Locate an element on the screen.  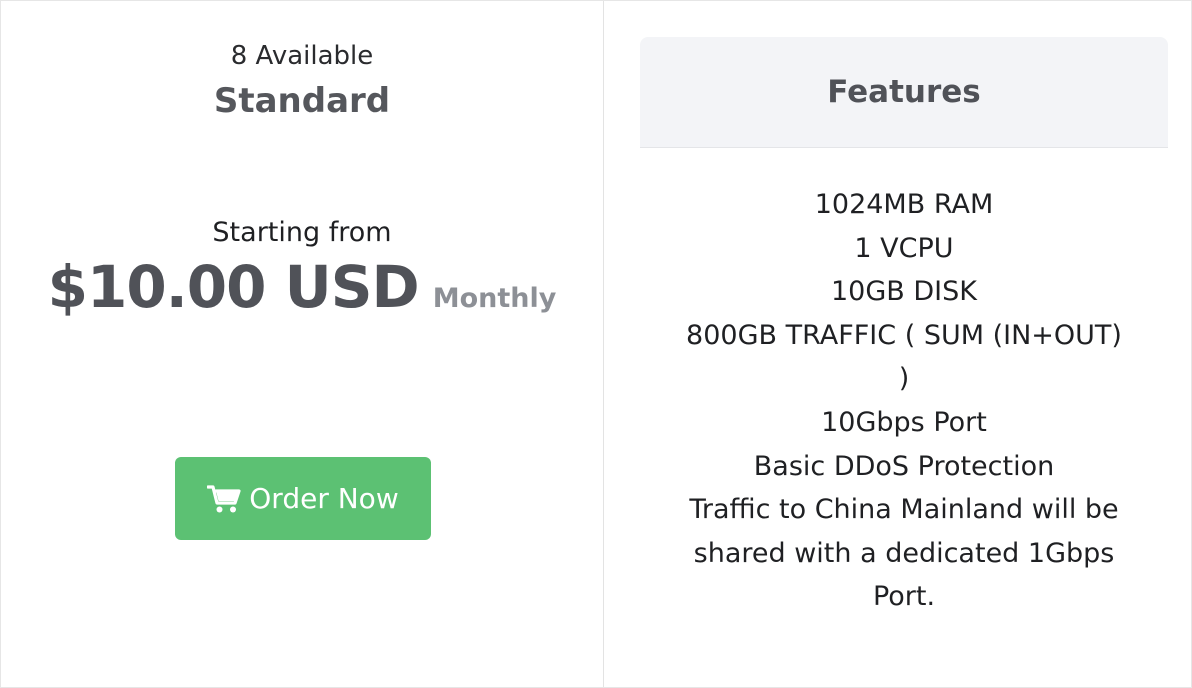
feature-item: 800GB TRAFFIC ( SUM (IN+OUT) is located at coordinates (904, 335).